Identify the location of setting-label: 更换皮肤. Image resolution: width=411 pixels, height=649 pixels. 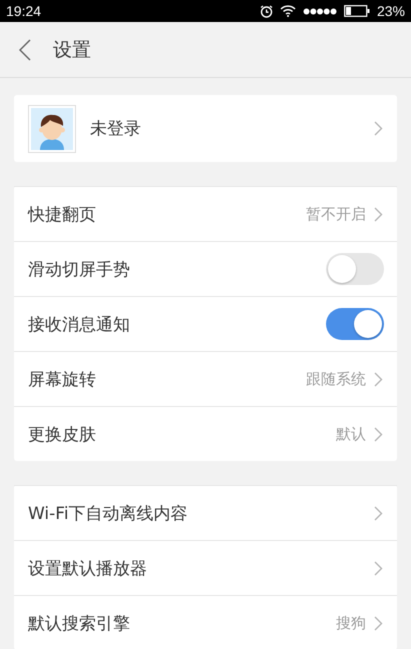
(178, 434).